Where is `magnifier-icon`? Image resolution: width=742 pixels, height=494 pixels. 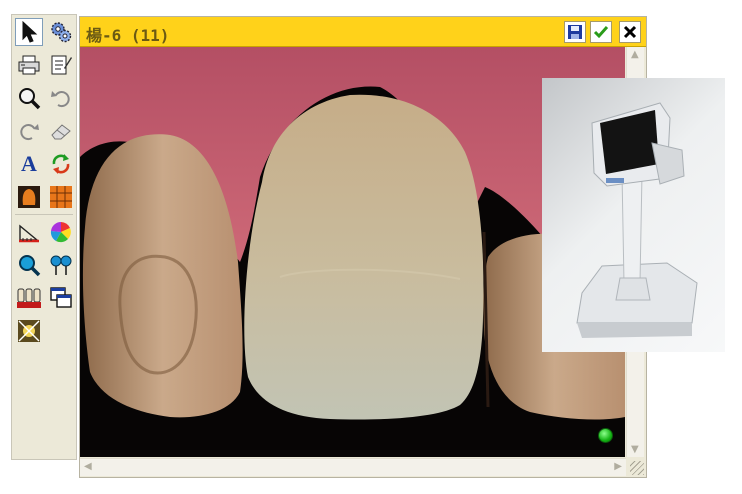
magnifier-icon is located at coordinates (30, 99).